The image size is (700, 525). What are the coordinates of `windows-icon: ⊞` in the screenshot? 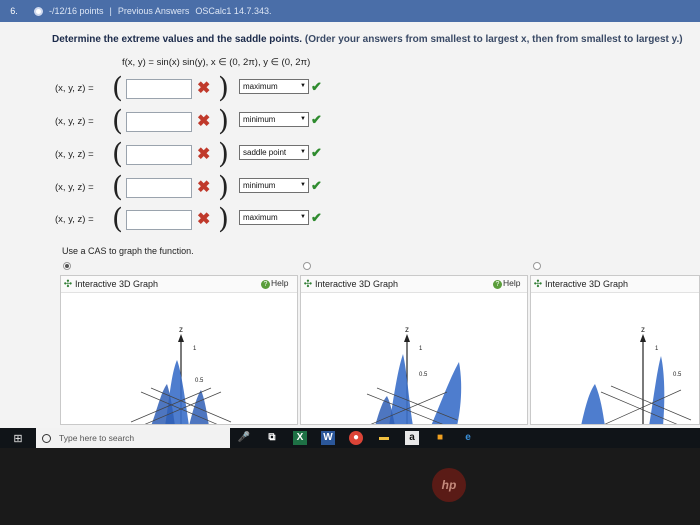 It's located at (18, 438).